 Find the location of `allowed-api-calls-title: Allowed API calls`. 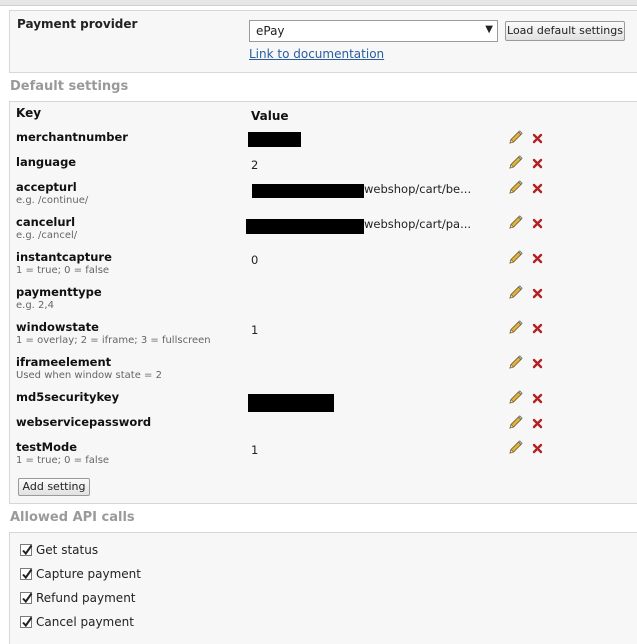

allowed-api-calls-title: Allowed API calls is located at coordinates (72, 517).